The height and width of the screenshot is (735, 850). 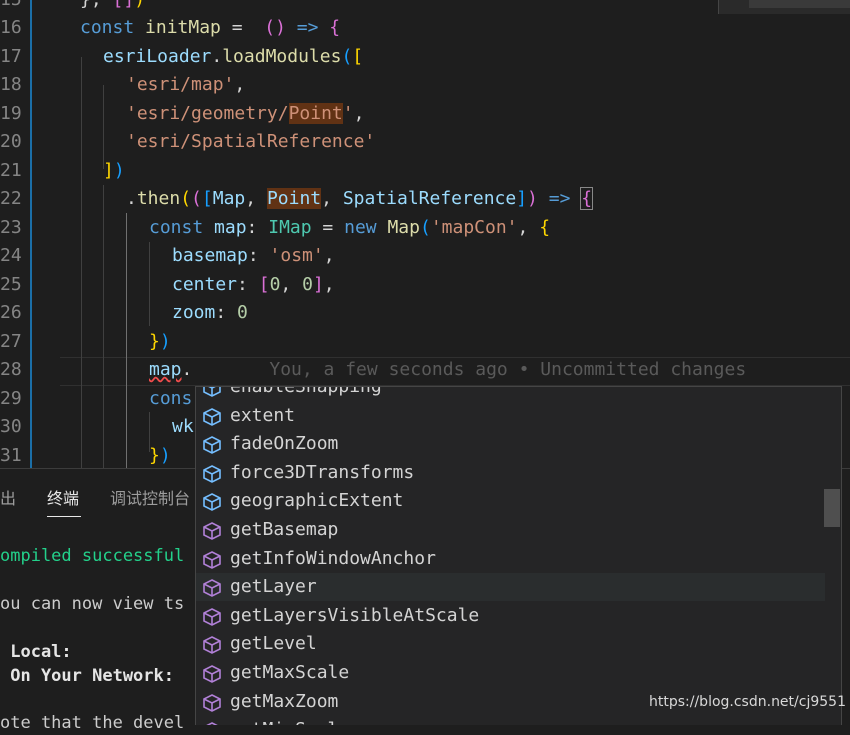 What do you see at coordinates (263, 415) in the screenshot?
I see `suggest-item-label: extent` at bounding box center [263, 415].